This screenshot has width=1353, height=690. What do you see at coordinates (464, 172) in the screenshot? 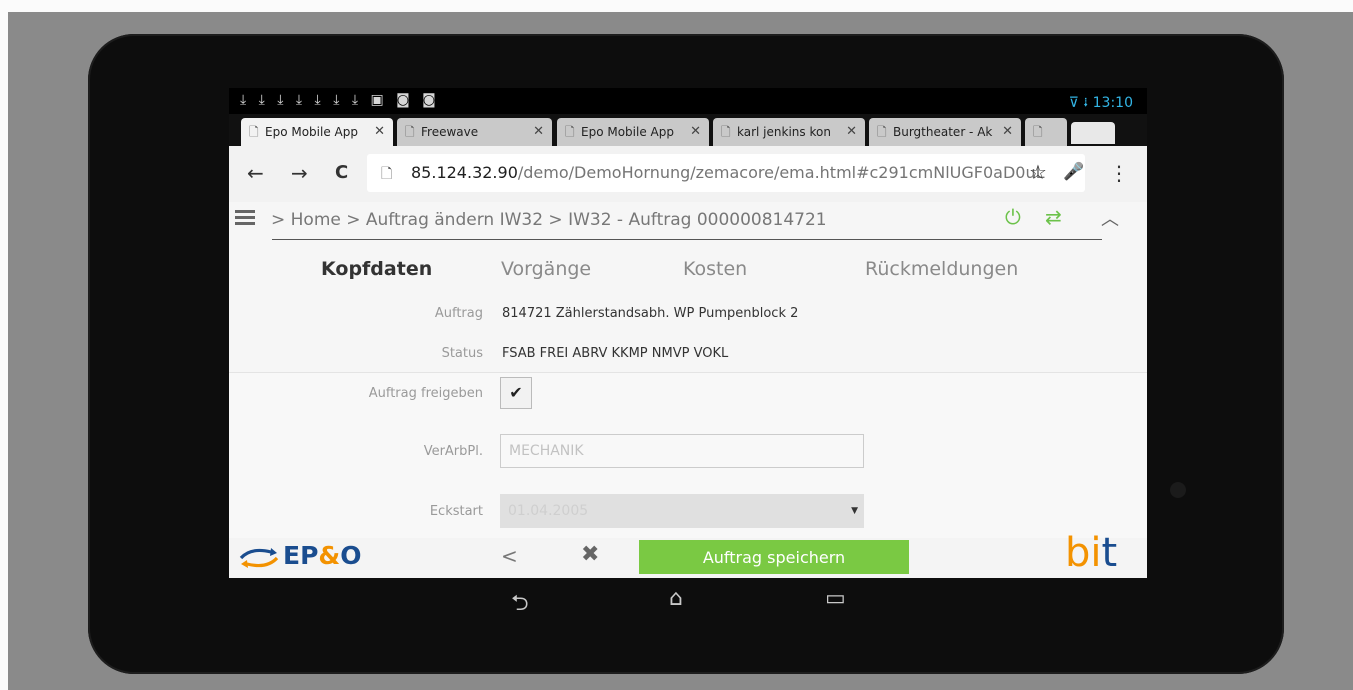
I see `url-host: 85.124.32.90` at bounding box center [464, 172].